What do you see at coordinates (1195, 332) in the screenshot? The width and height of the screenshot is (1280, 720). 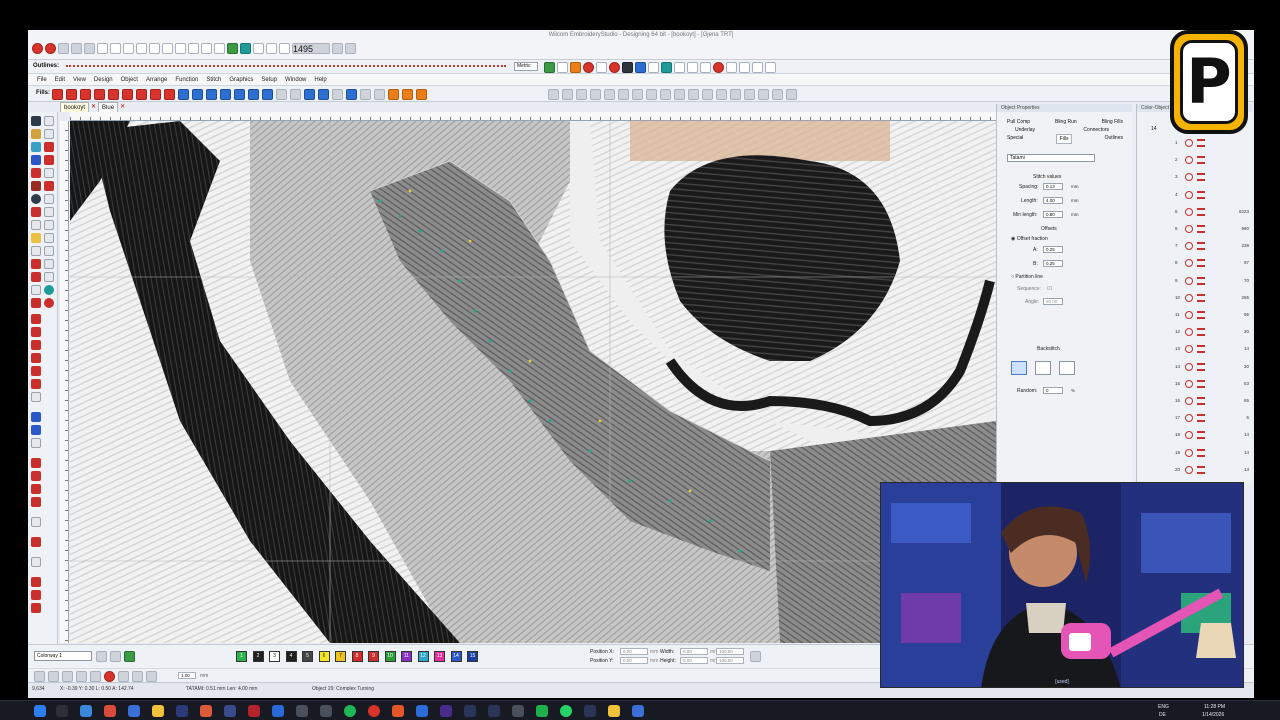 I see `color-object-row: 12 30` at bounding box center [1195, 332].